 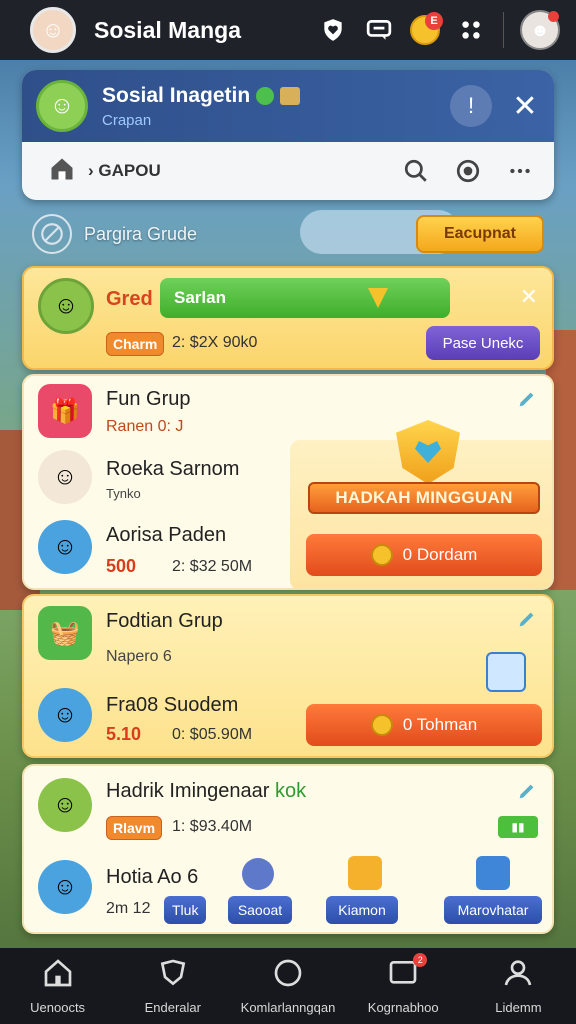 I want to click on nav-label: Komlarlanngqan, so click(x=288, y=1007).